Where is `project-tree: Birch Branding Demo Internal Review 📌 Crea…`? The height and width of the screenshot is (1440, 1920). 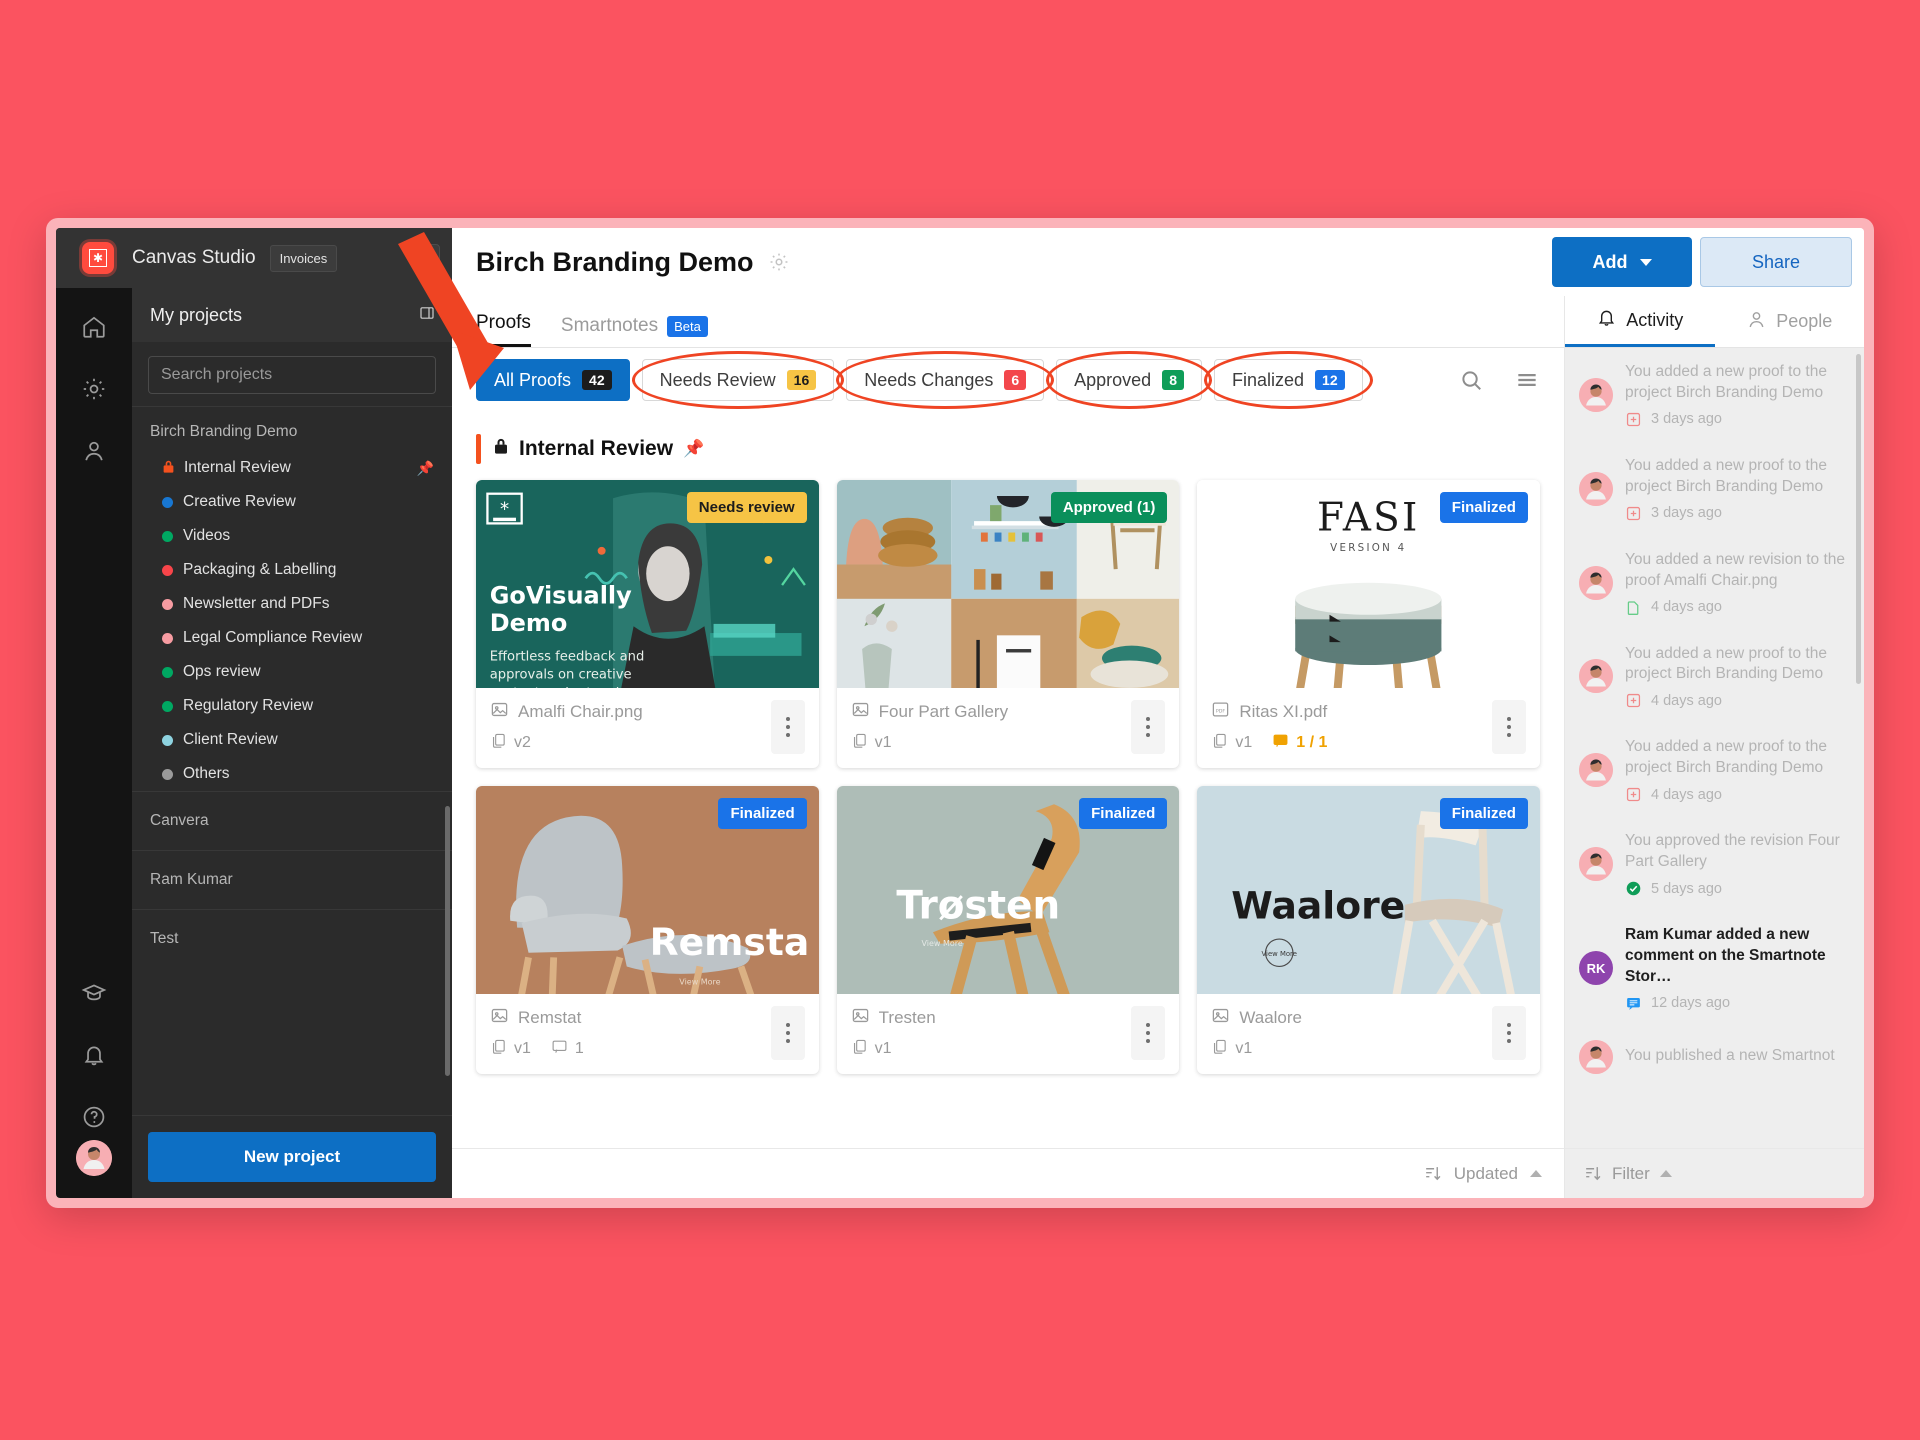
project-tree: Birch Branding Demo Internal Review 📌 Crea… is located at coordinates (292, 760).